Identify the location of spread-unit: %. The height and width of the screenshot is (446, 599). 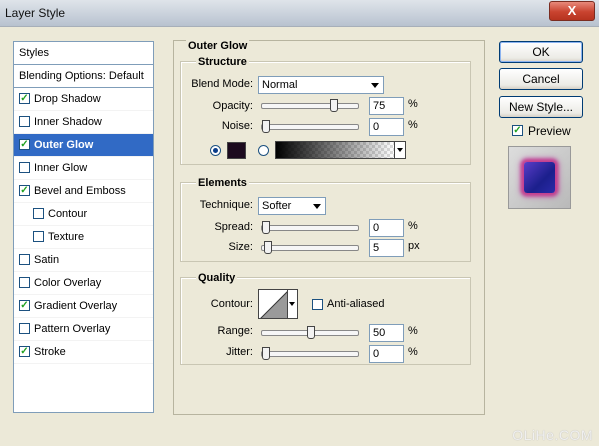
(413, 226).